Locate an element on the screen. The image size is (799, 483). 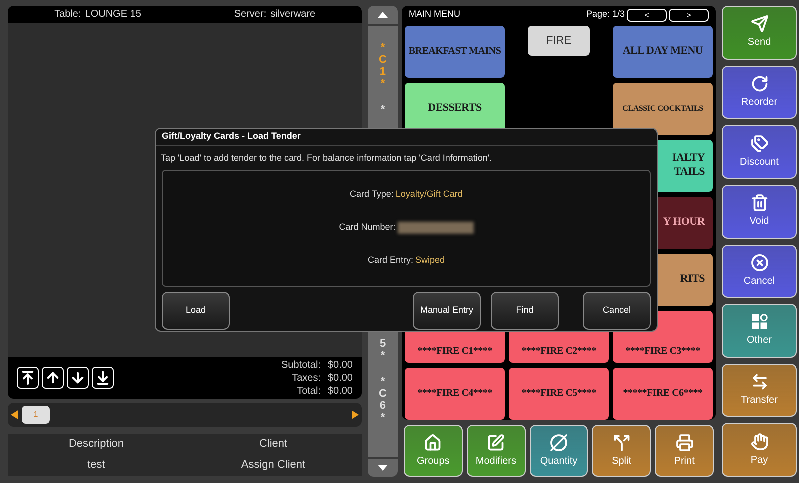
trash-icon is located at coordinates (759, 203).